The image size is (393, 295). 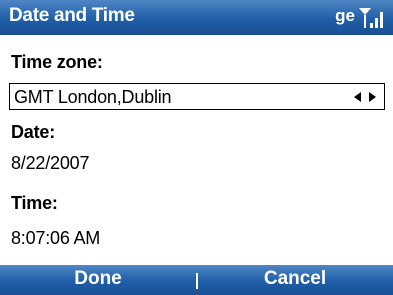 I want to click on arrow-left-icon, so click(x=357, y=97).